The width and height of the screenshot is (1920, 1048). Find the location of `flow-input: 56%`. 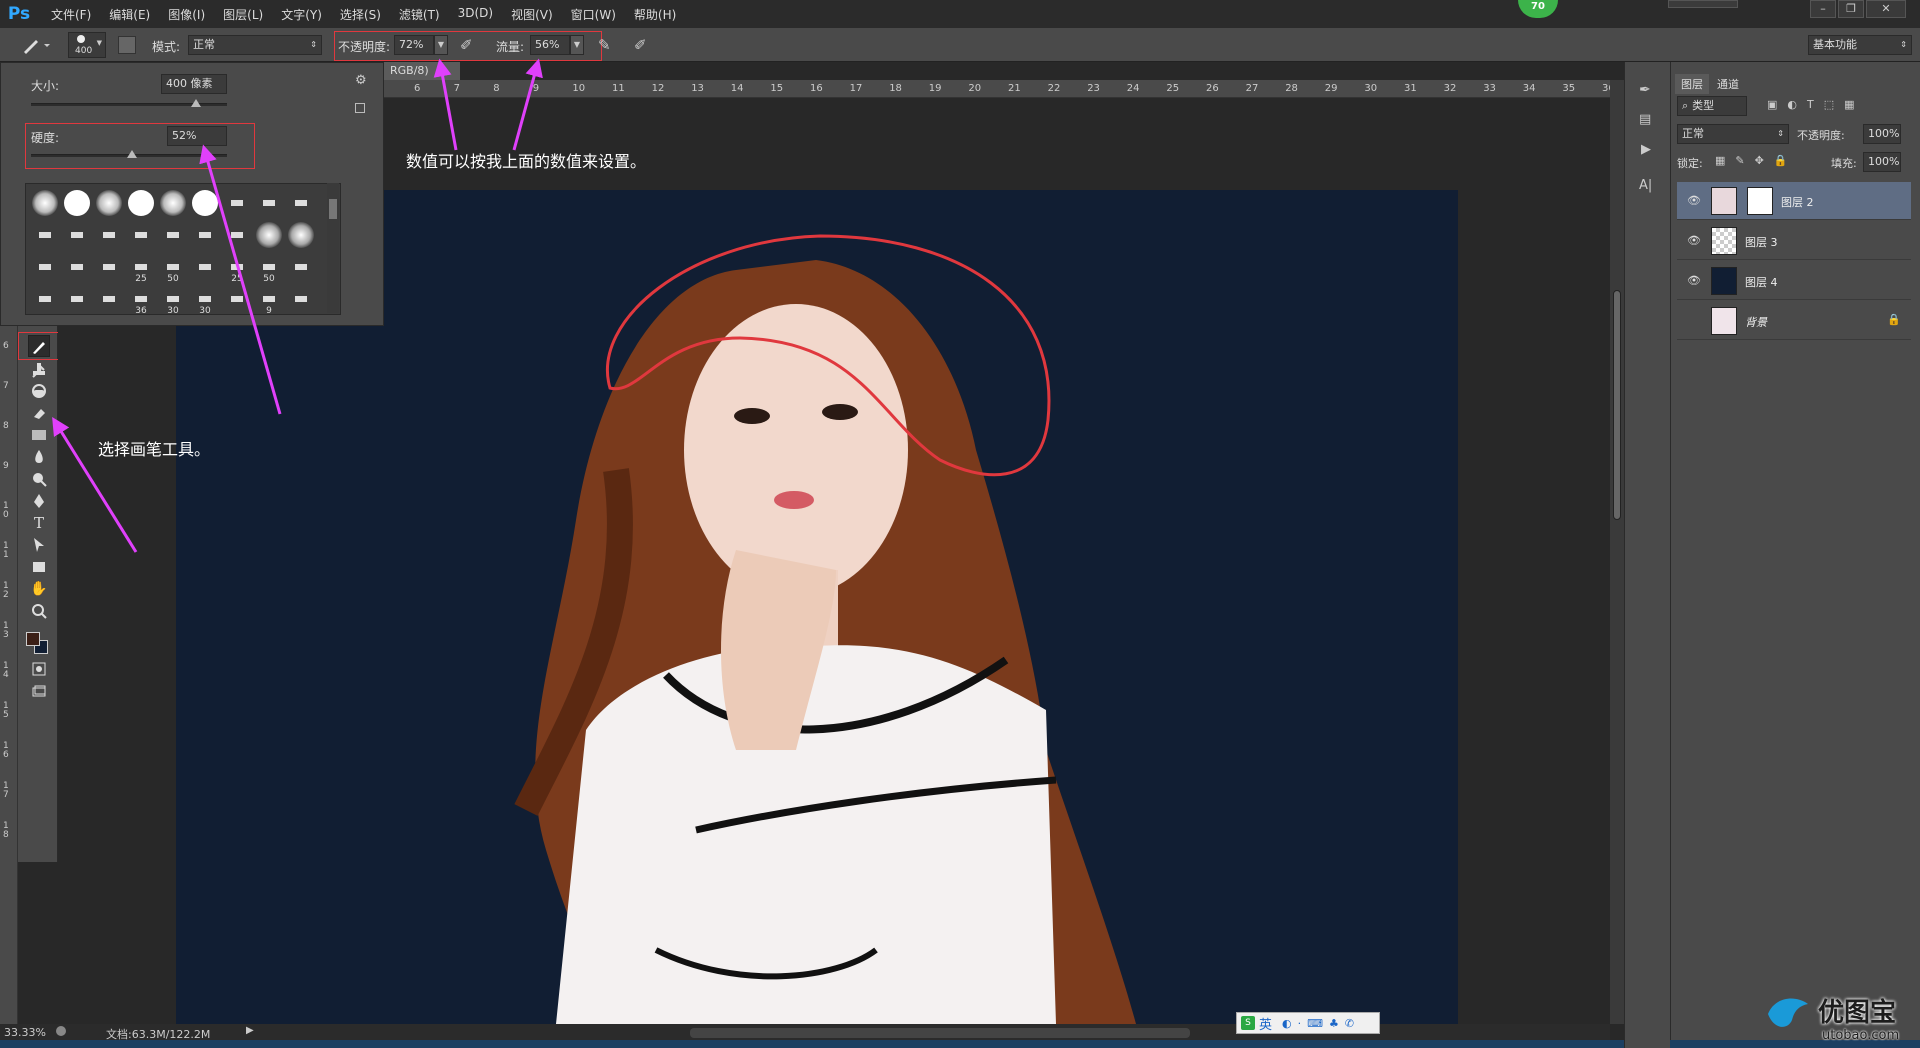

flow-input: 56% is located at coordinates (550, 45).